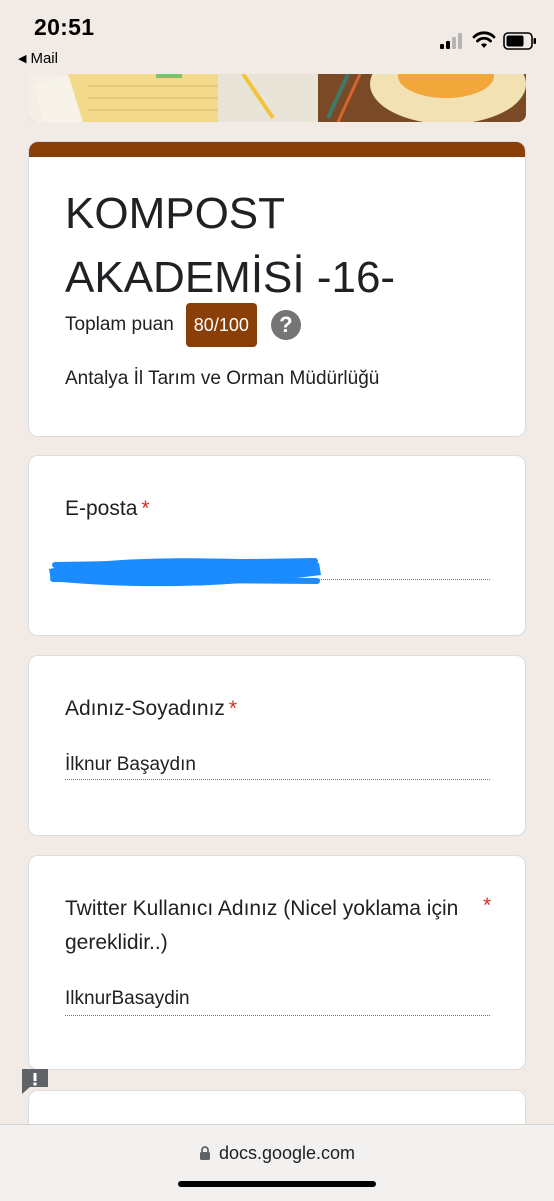  I want to click on feedback-icon, so click(35, 1081).